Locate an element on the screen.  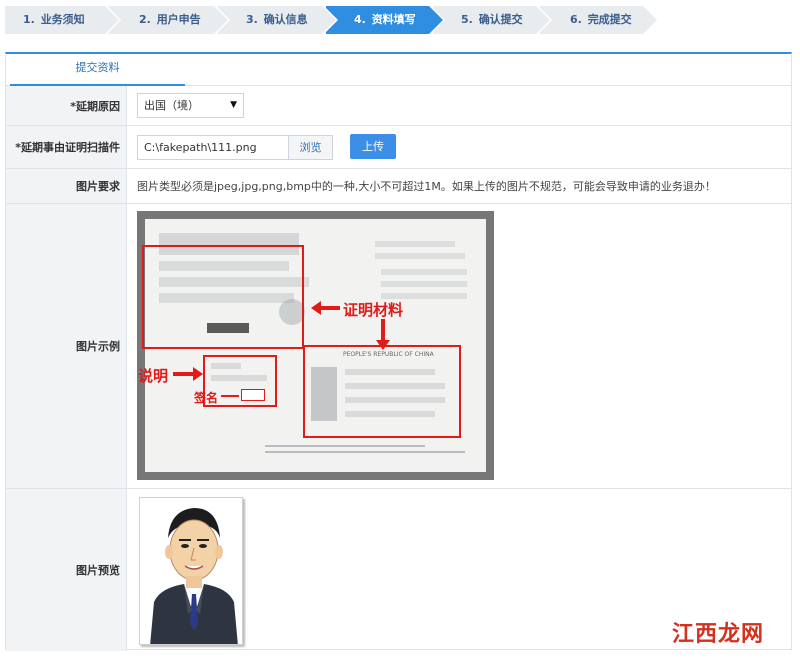
annotation-material: 证明材料 is located at coordinates (373, 310).